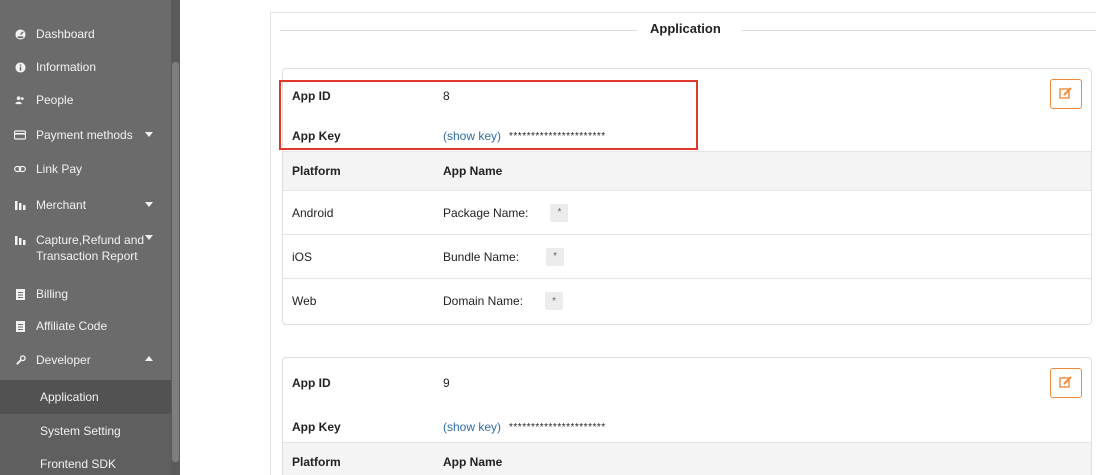 The width and height of the screenshot is (1096, 475). I want to click on page-title: Application, so click(685, 28).